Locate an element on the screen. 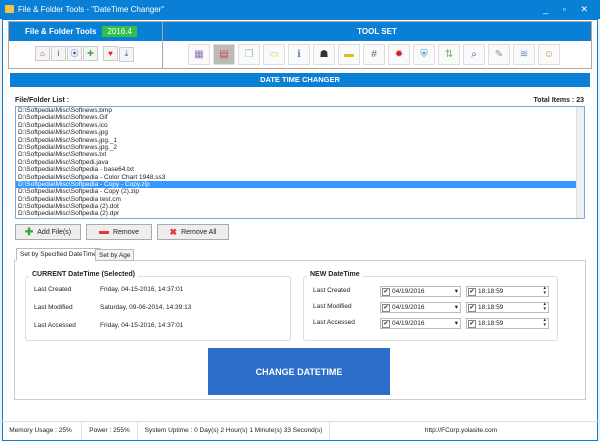  tool-notes-button: ▭ is located at coordinates (274, 54).